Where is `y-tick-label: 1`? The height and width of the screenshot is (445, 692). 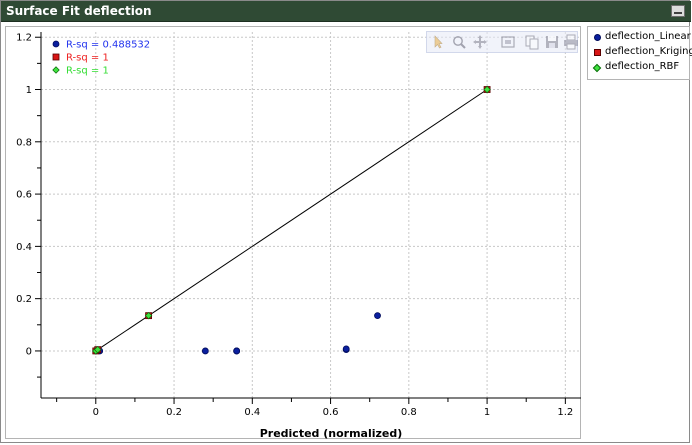 y-tick-label: 1 is located at coordinates (29, 90).